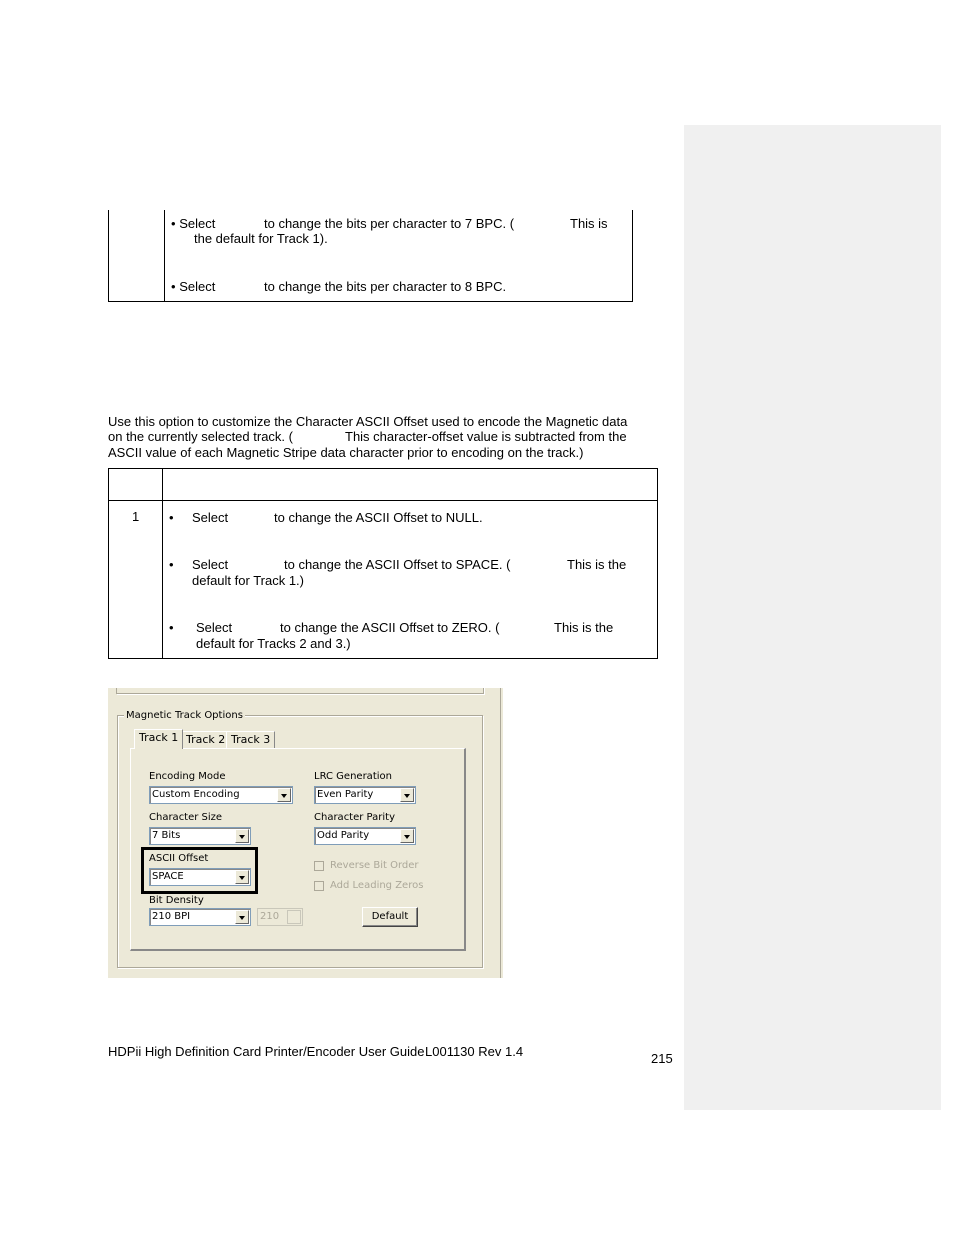 Image resolution: width=954 pixels, height=1235 pixels. Describe the element at coordinates (390, 627) in the screenshot. I see `bullet-text: to change the ASCII Offset to ZERO. (` at that location.